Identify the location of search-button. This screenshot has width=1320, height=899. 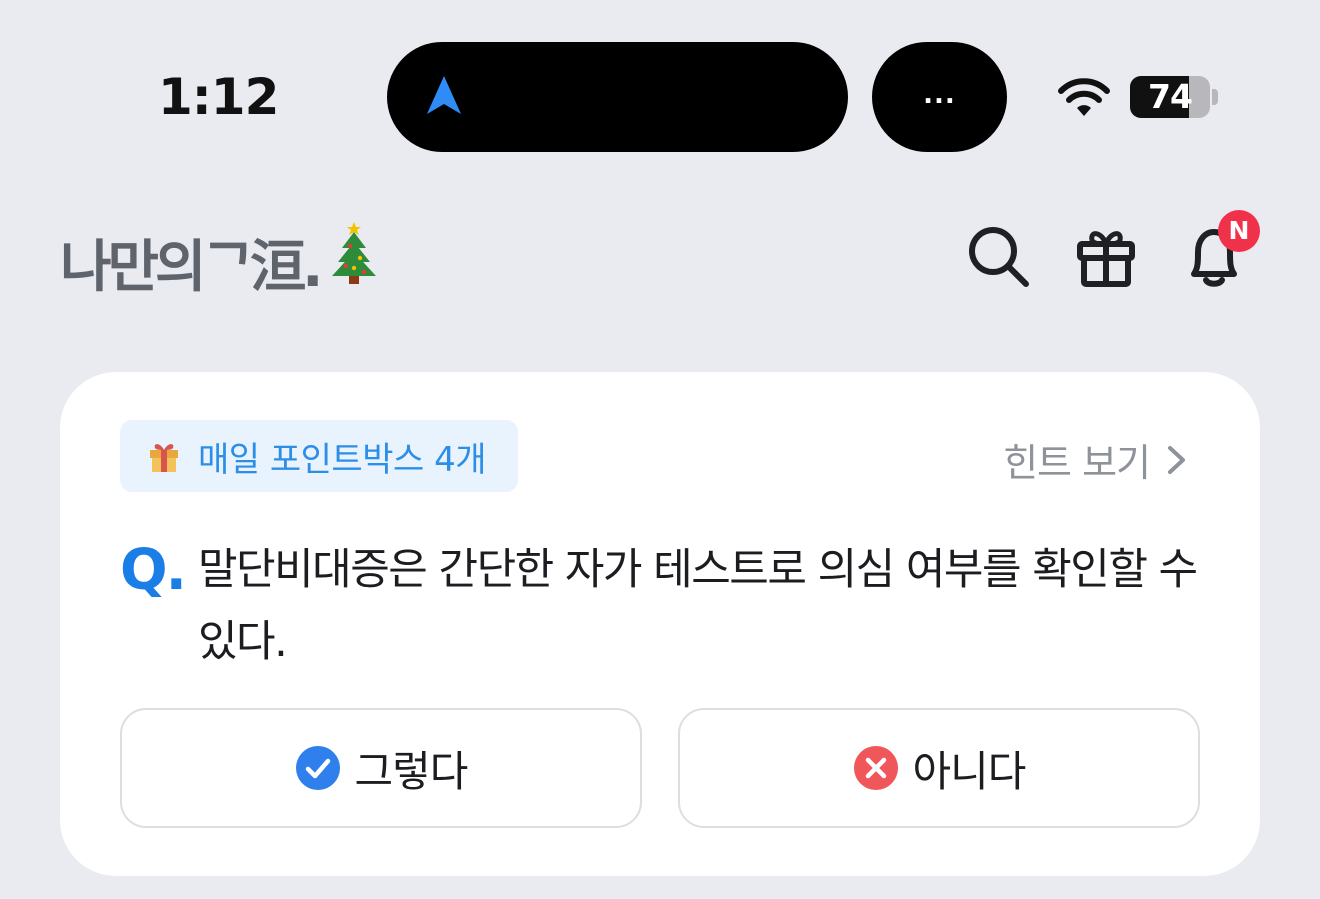
(998, 256).